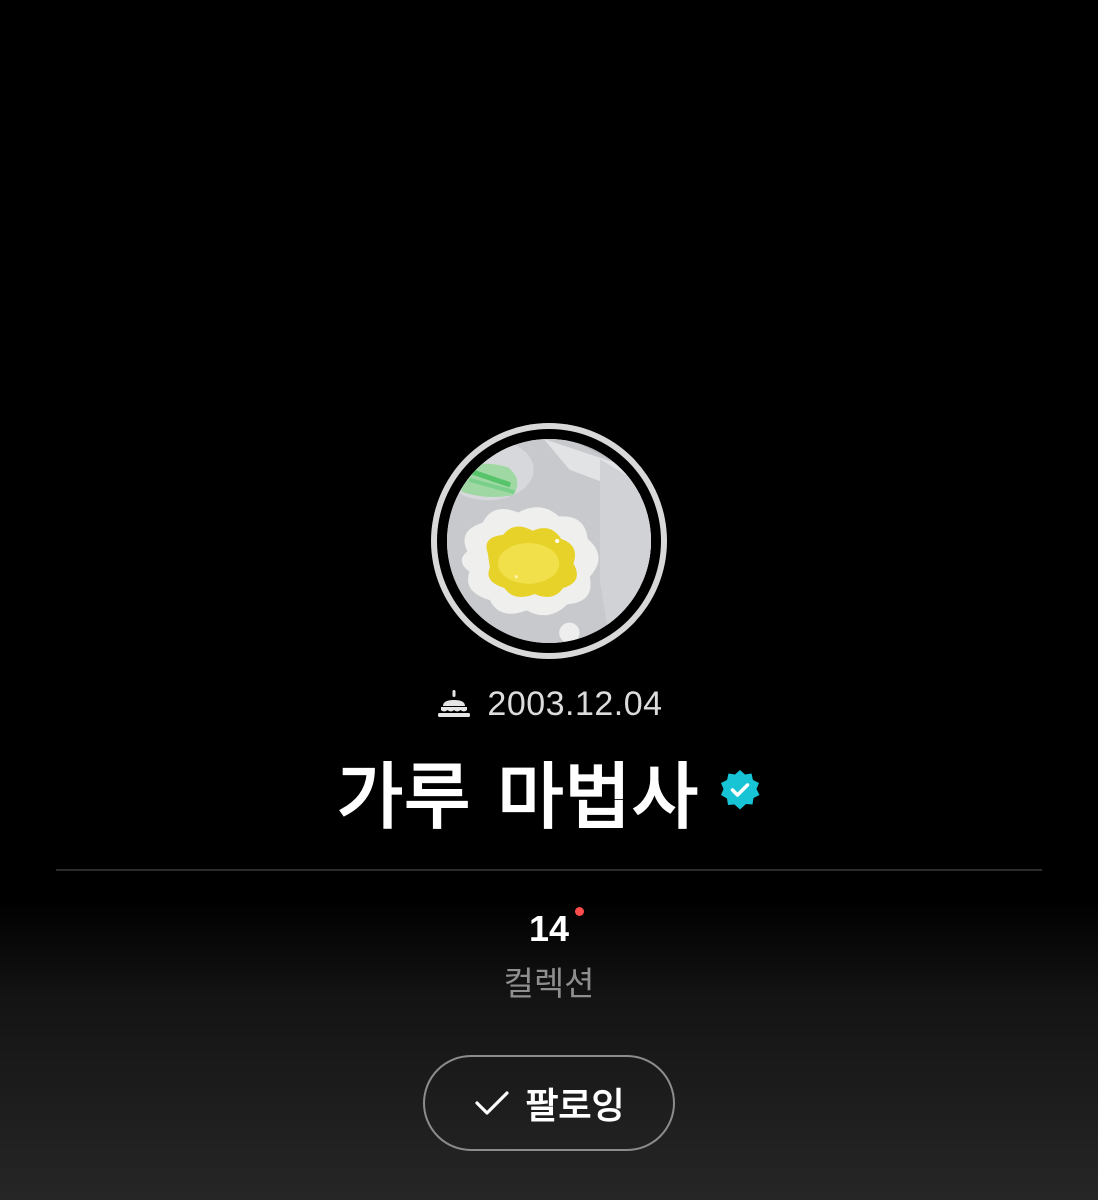 The height and width of the screenshot is (1200, 1098). I want to click on avatar-image, so click(549, 541).